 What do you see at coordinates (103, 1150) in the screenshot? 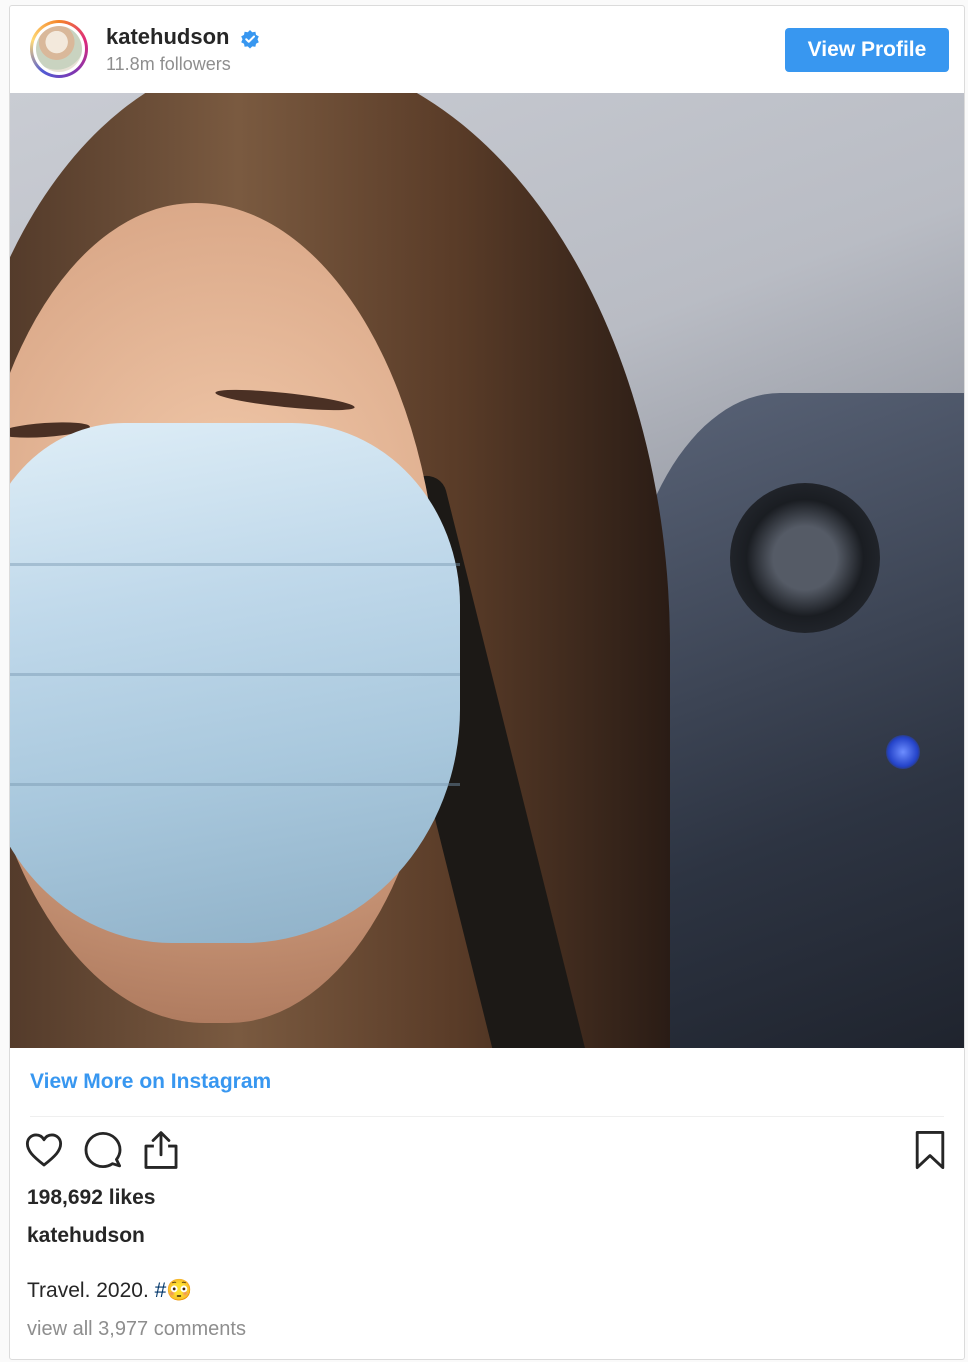
I see `comment-icon` at bounding box center [103, 1150].